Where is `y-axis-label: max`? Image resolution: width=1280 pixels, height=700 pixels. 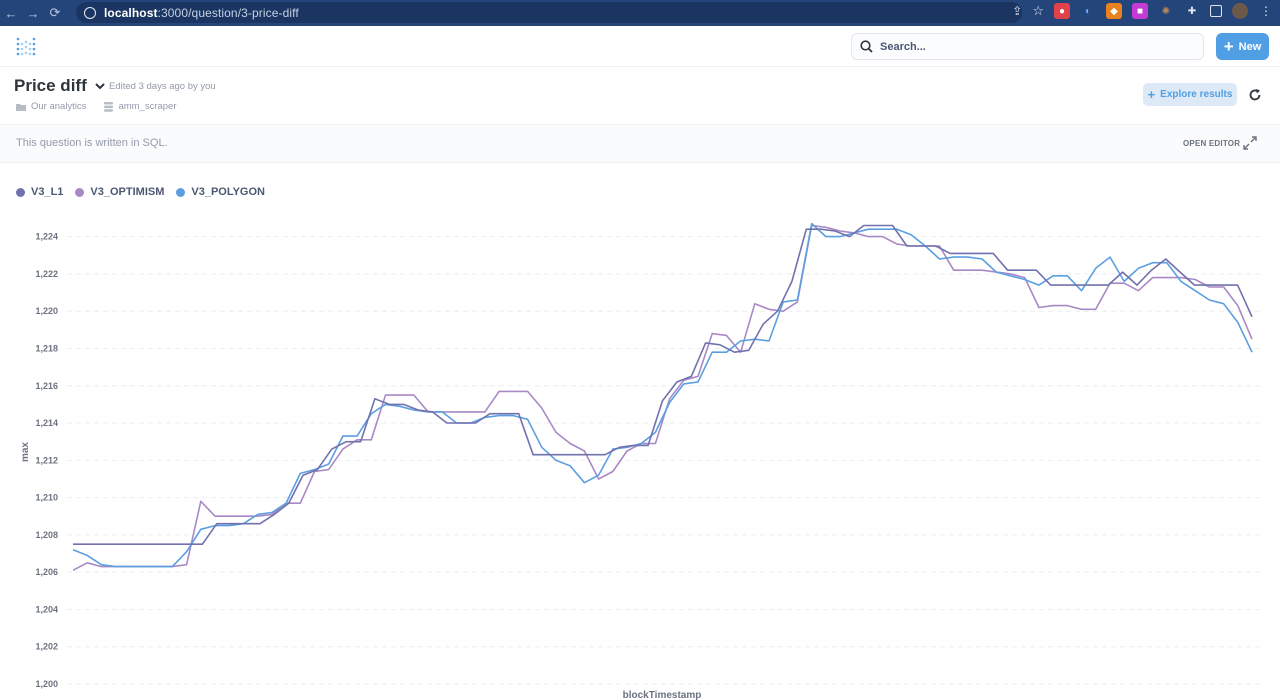 y-axis-label: max is located at coordinates (25, 452).